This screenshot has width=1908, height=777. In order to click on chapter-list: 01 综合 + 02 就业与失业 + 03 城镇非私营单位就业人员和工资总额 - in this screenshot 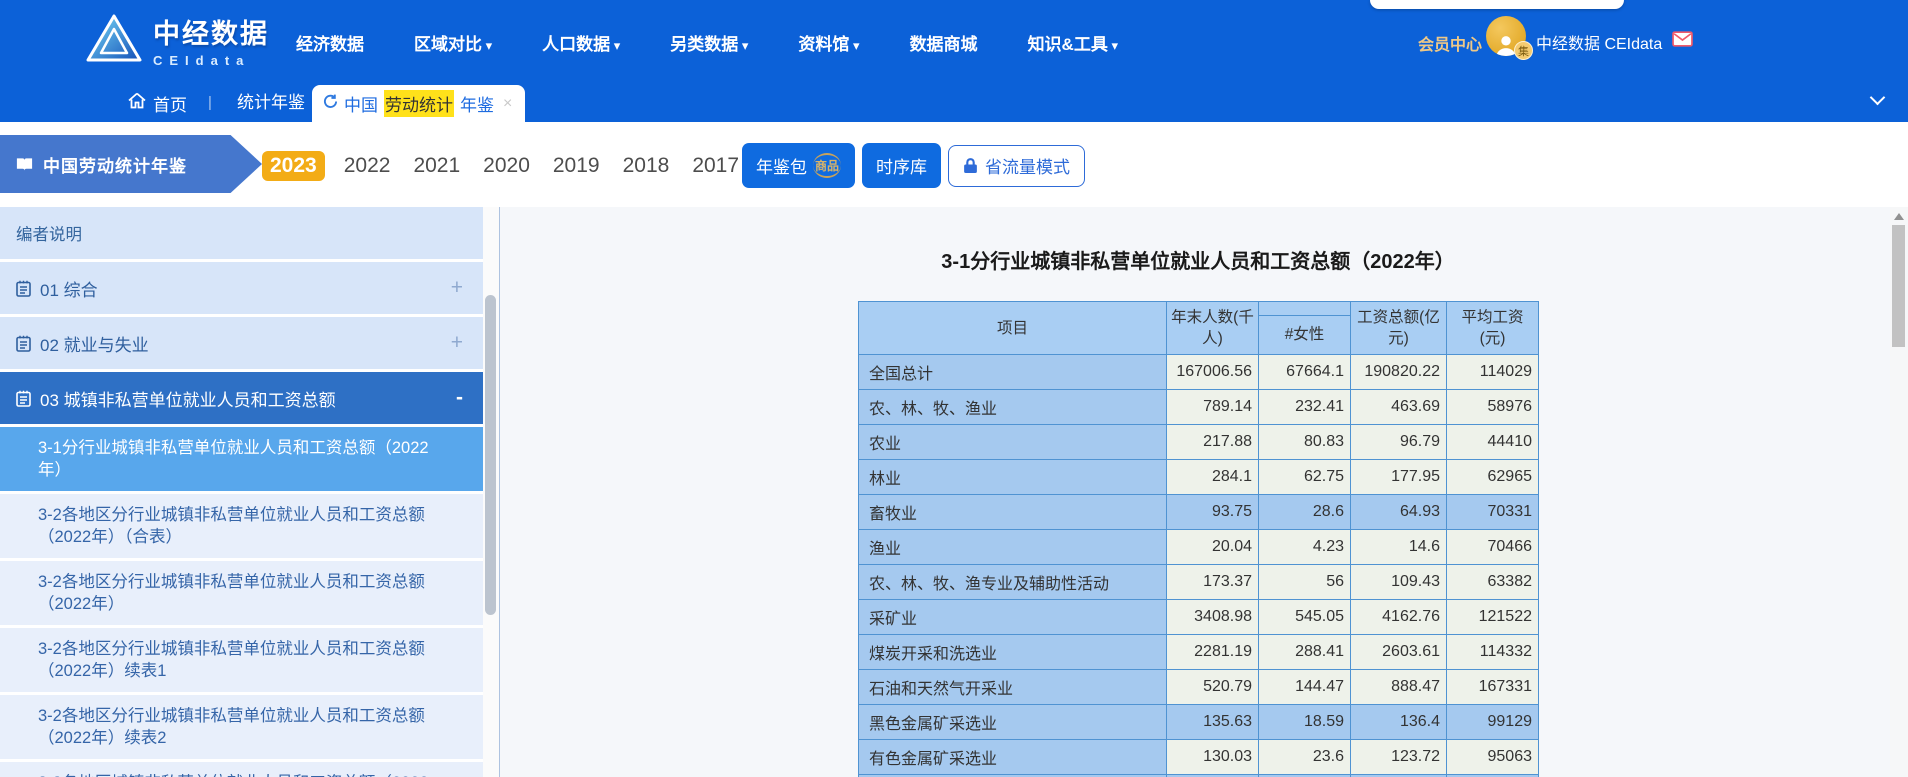, I will do `click(241, 343)`.